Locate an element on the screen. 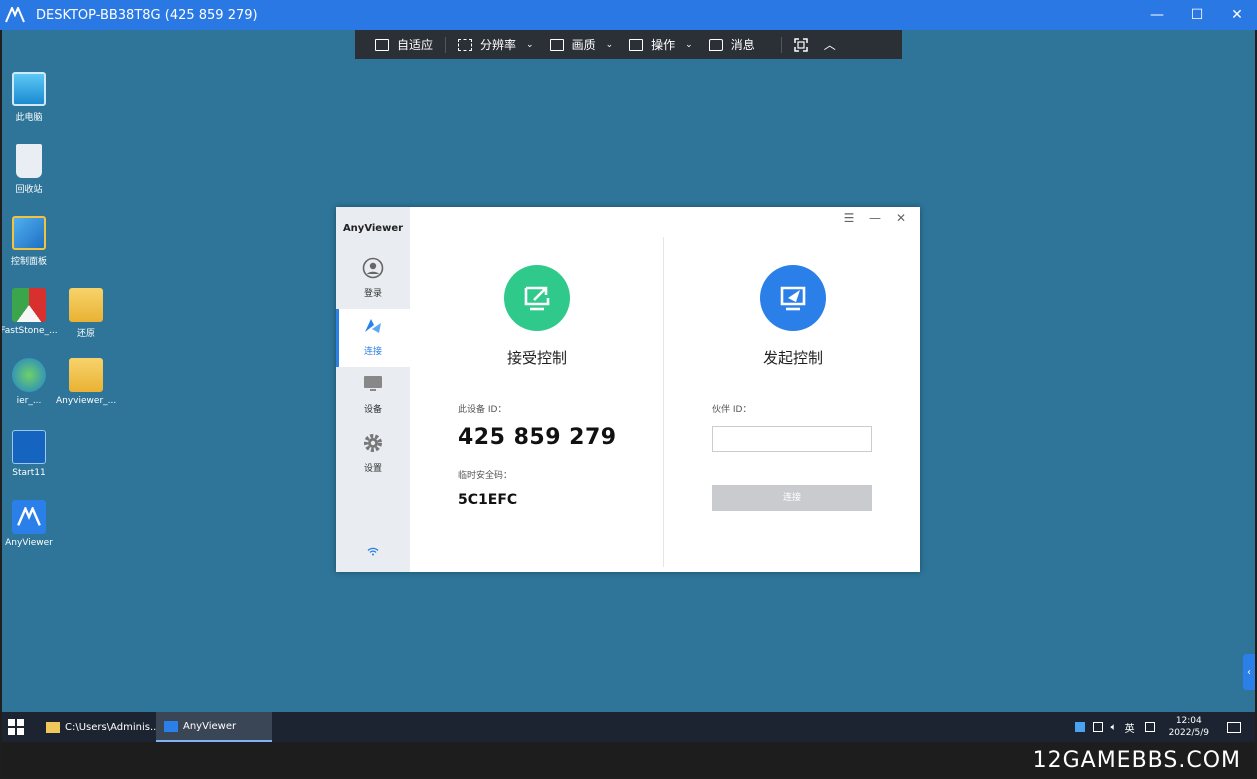 This screenshot has height=779, width=1257. watermark: 12GAMEBBS.COM is located at coordinates (1136, 760).